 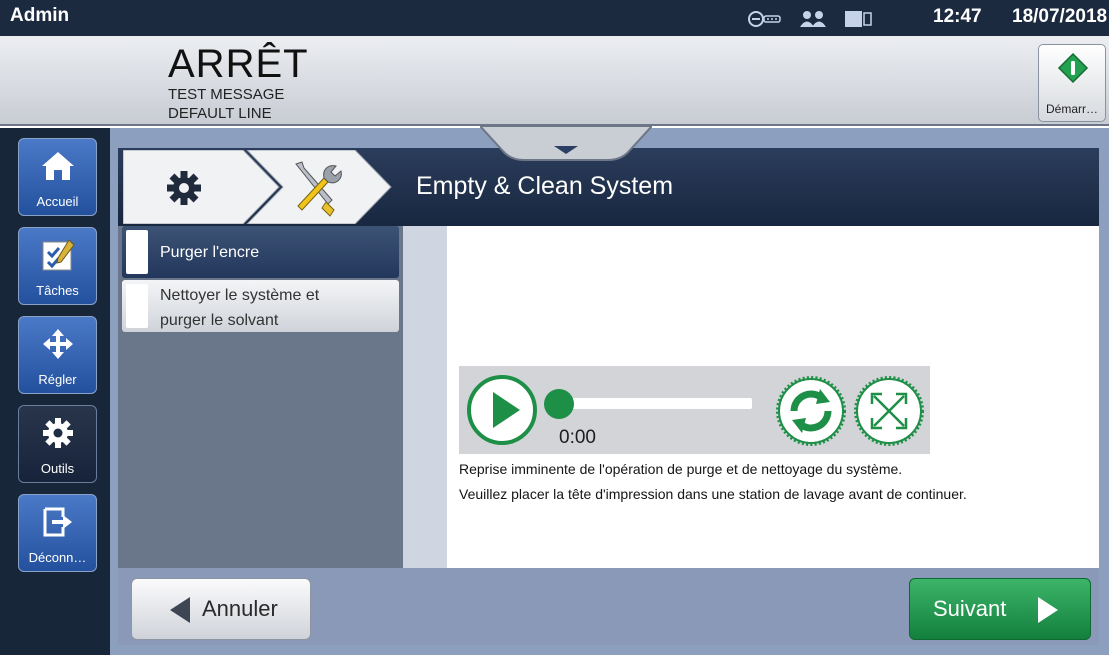 I want to click on message-name: TEST MESSAGE, so click(x=226, y=94).